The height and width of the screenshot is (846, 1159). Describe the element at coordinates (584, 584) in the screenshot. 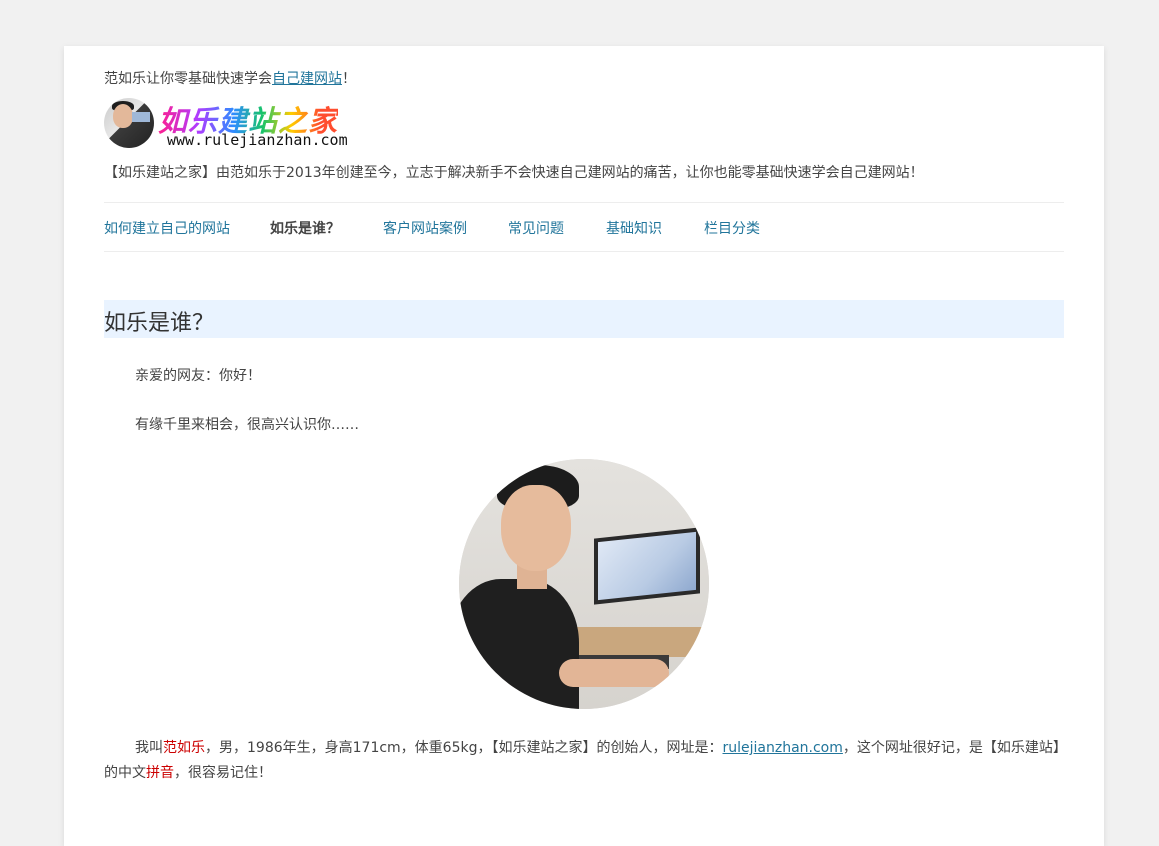

I see `author-photo` at that location.